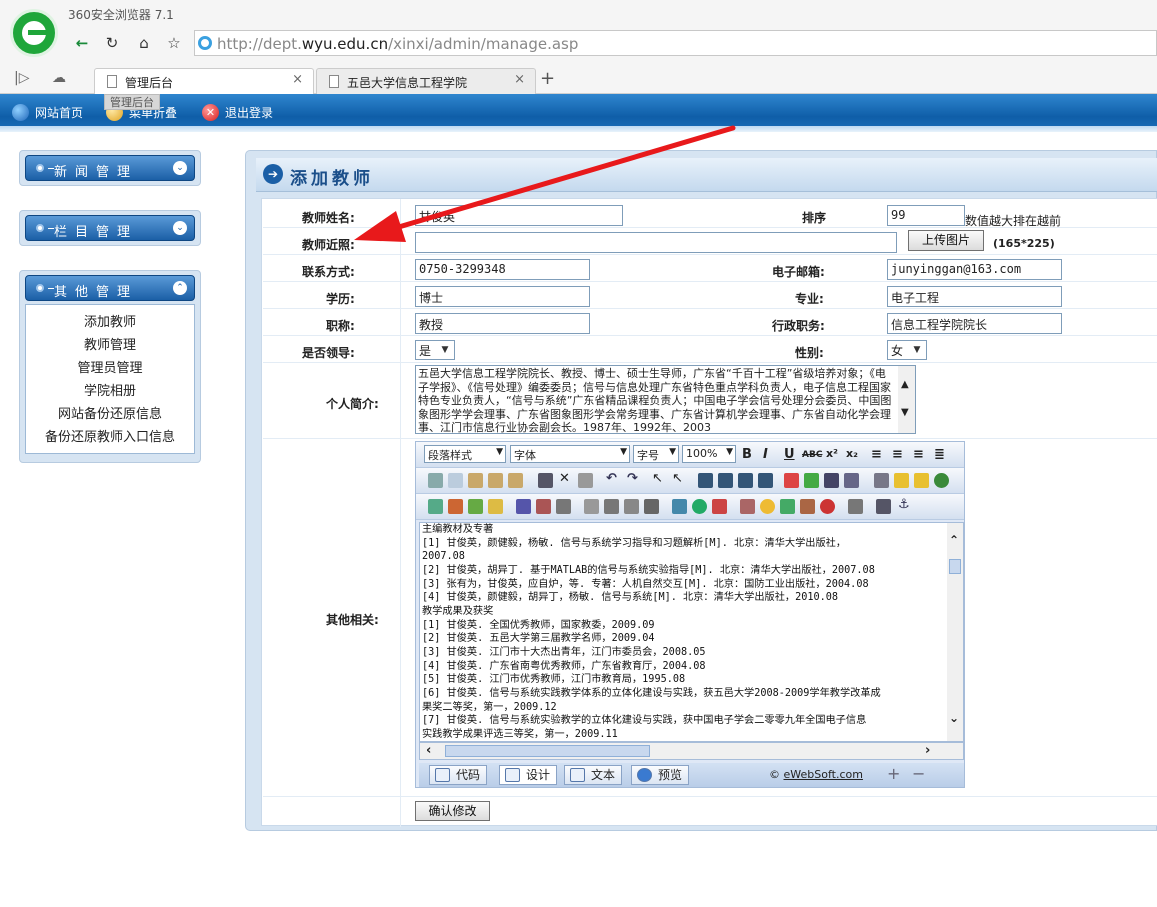  What do you see at coordinates (21, 78) in the screenshot?
I see `sidebar-toggle-icon: |▷` at bounding box center [21, 78].